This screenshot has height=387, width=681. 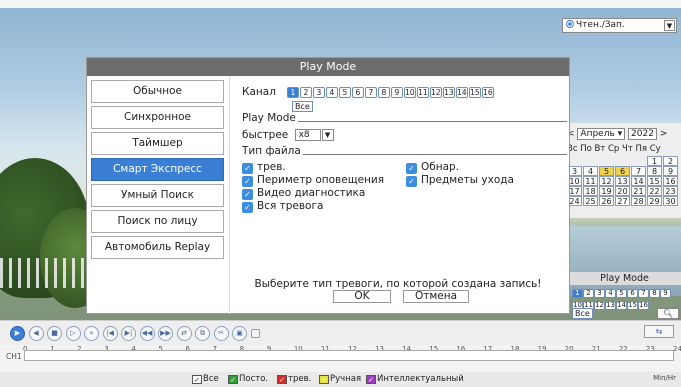 I want to click on fast-icon: », so click(x=91, y=333).